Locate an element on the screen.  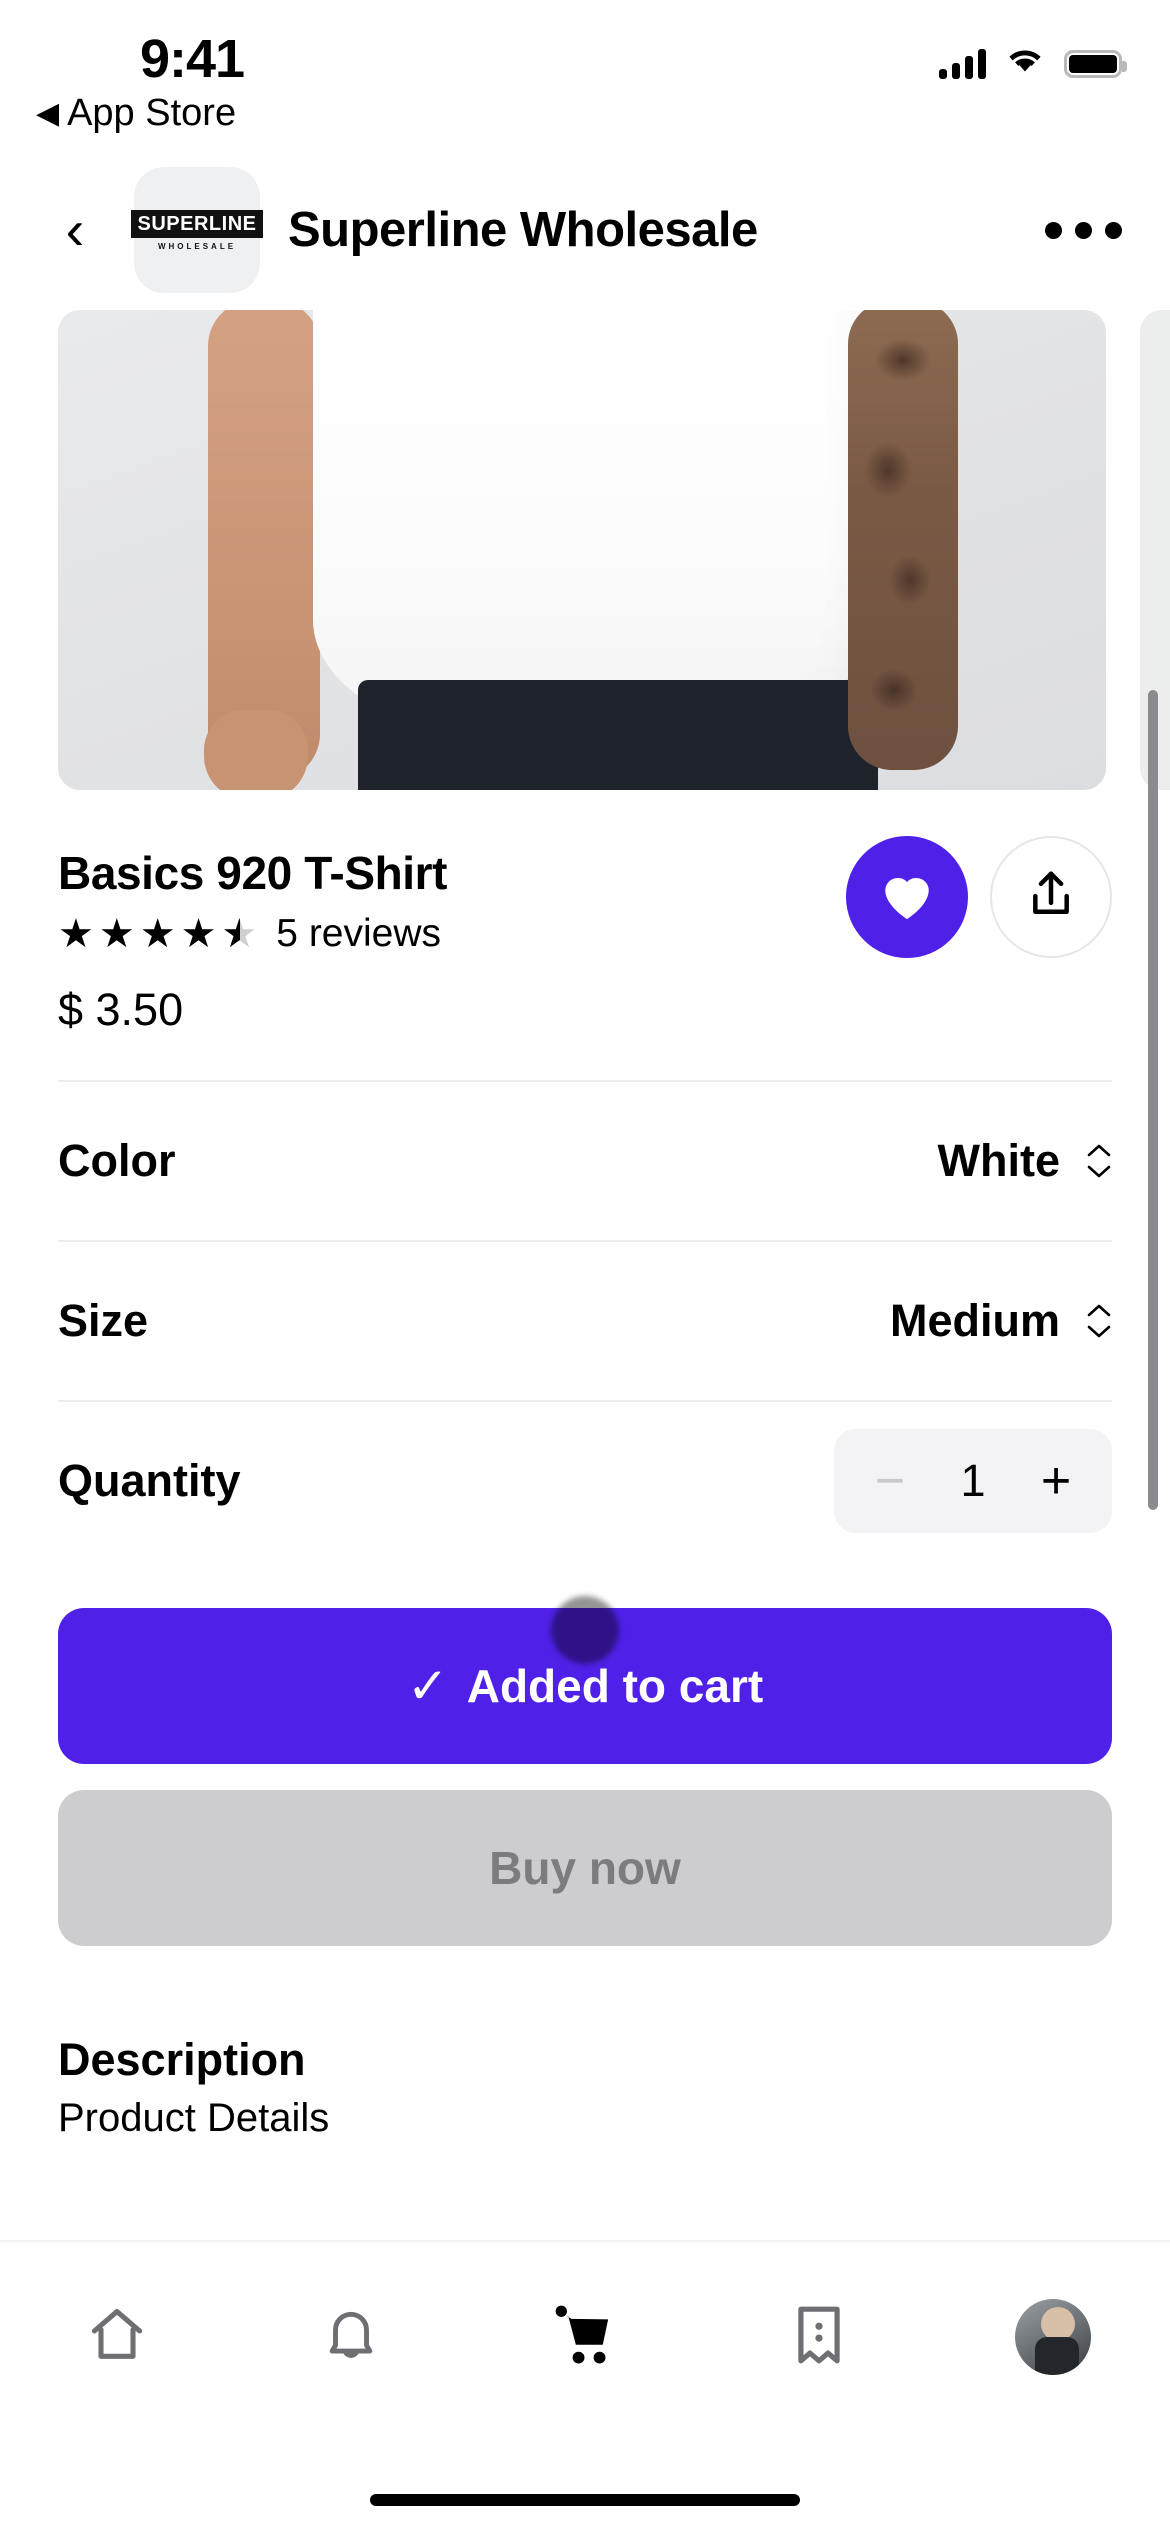
model-arm-right-tattooed is located at coordinates (903, 540).